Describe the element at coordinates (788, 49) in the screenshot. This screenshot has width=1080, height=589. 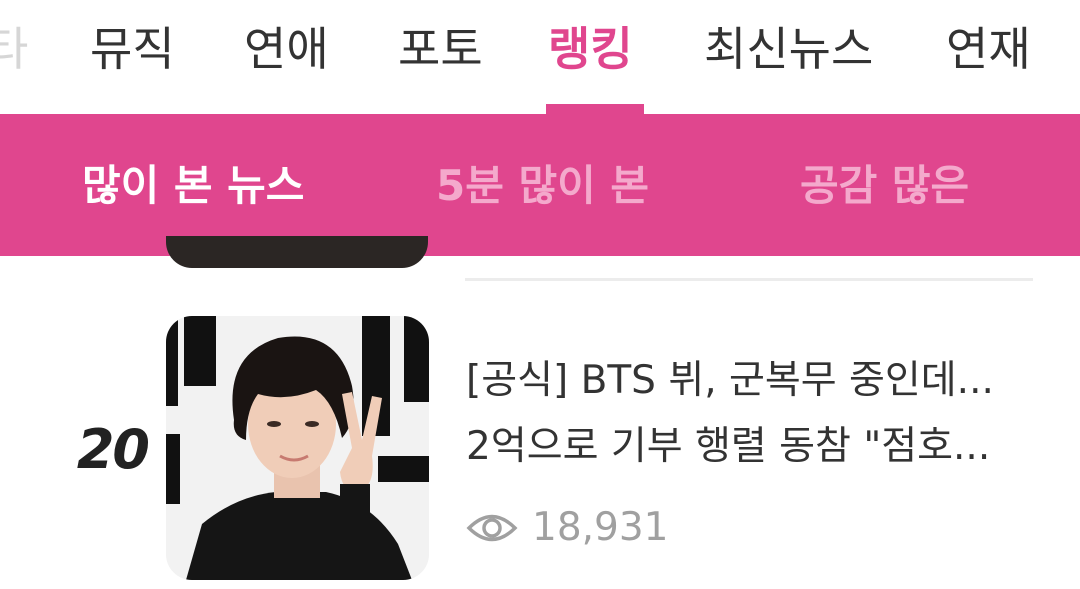
I see `tab-latest-news: 최신뉴스` at that location.